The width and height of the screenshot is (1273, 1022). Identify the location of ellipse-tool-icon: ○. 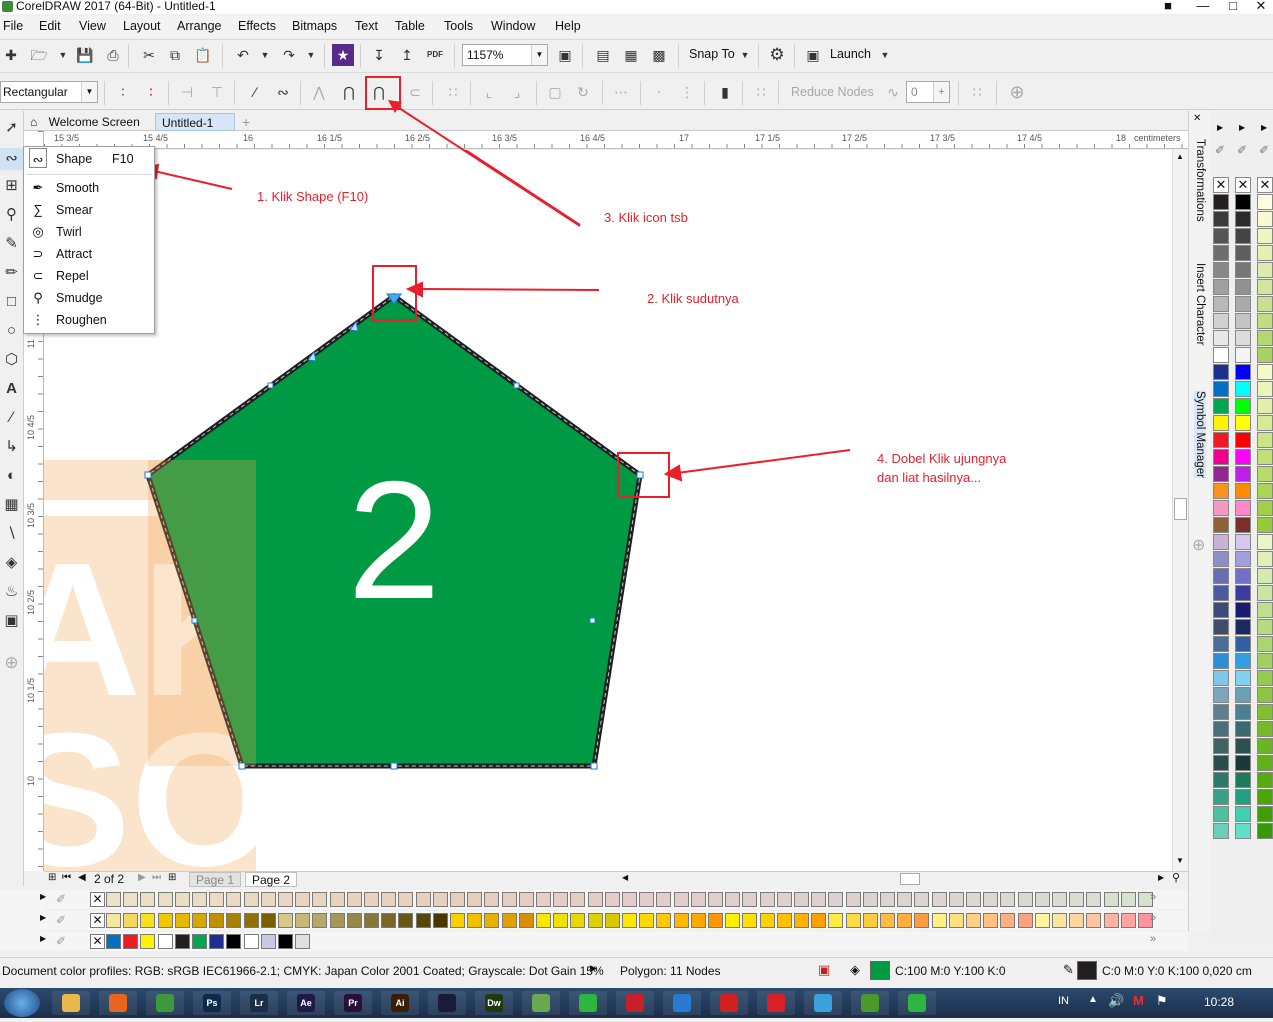
(11, 331).